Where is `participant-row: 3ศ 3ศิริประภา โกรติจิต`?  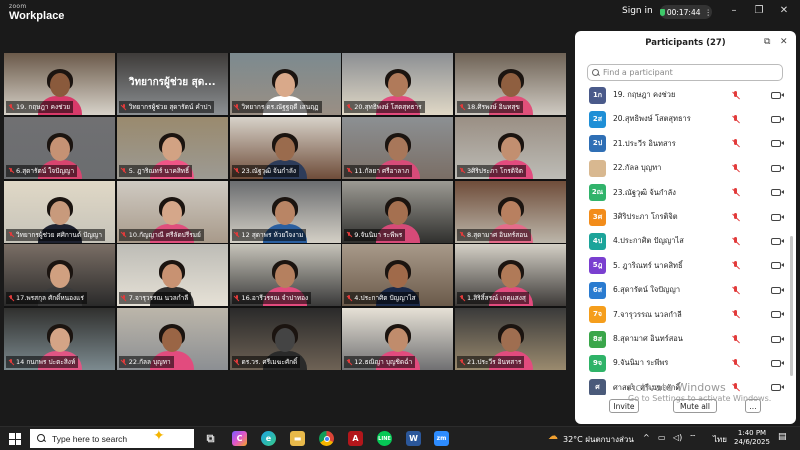 participant-row: 3ศ 3ศิริประภา โกรติจิต is located at coordinates (682, 217).